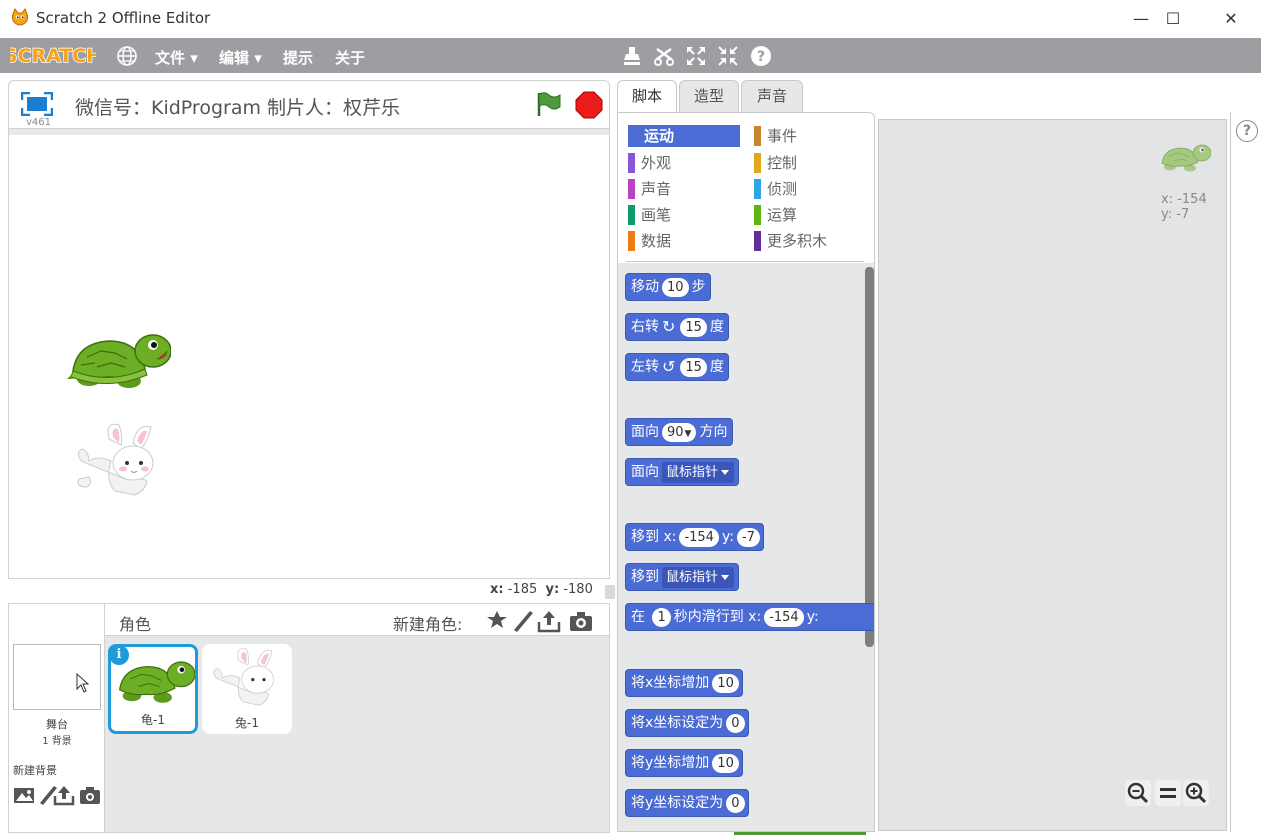  What do you see at coordinates (684, 189) in the screenshot?
I see `category-sound: 声音` at bounding box center [684, 189].